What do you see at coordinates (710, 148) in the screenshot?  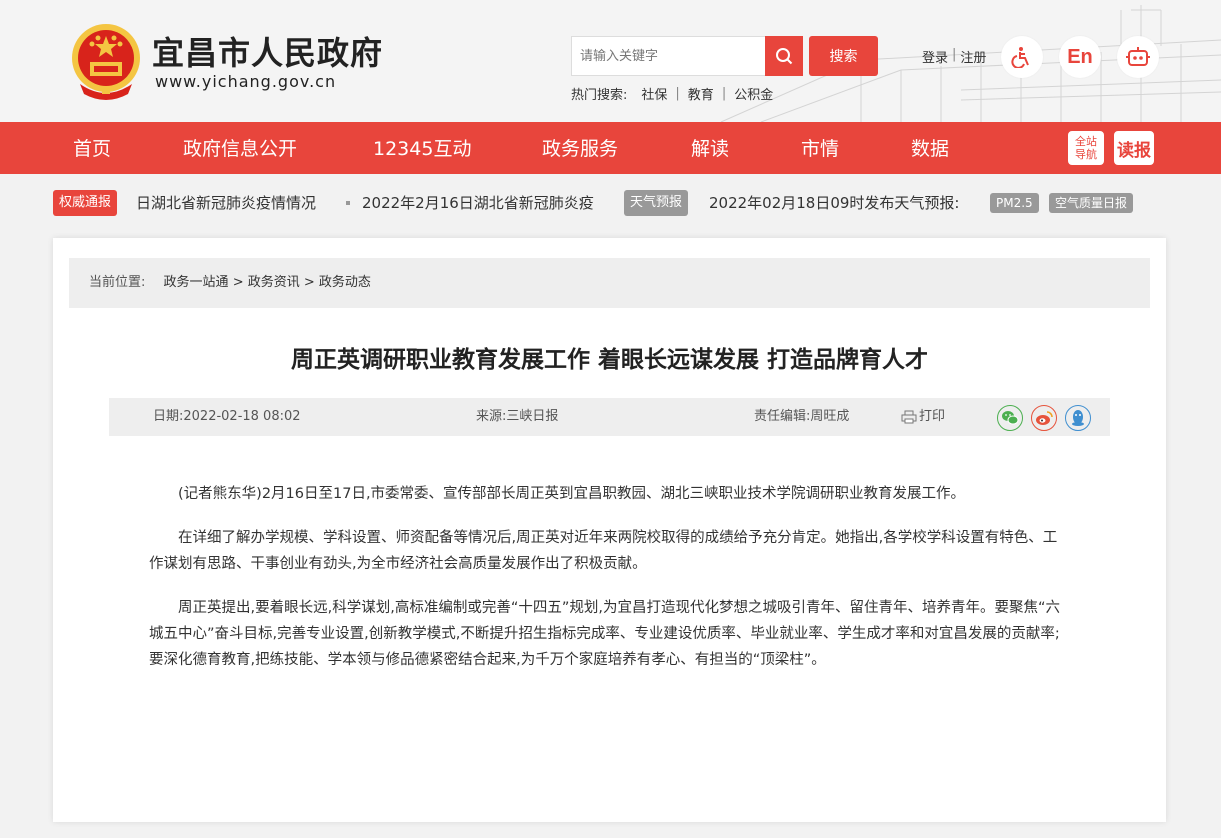 I see `nav-item-interpretation: 解读` at bounding box center [710, 148].